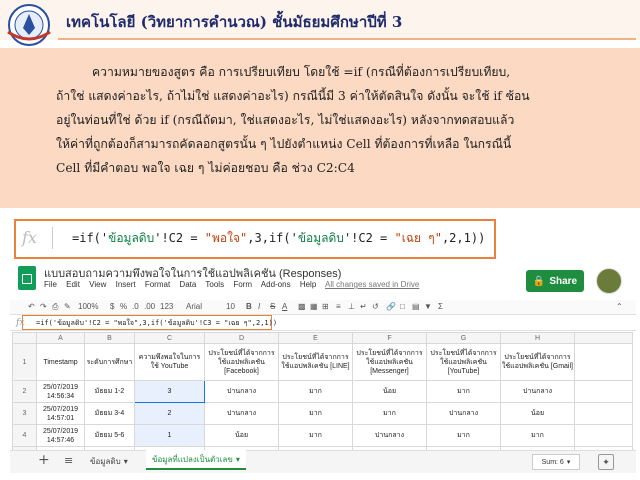 Image resolution: width=640 pixels, height=480 pixels. I want to click on satisfaction-cell-selected: 3, so click(169, 391).